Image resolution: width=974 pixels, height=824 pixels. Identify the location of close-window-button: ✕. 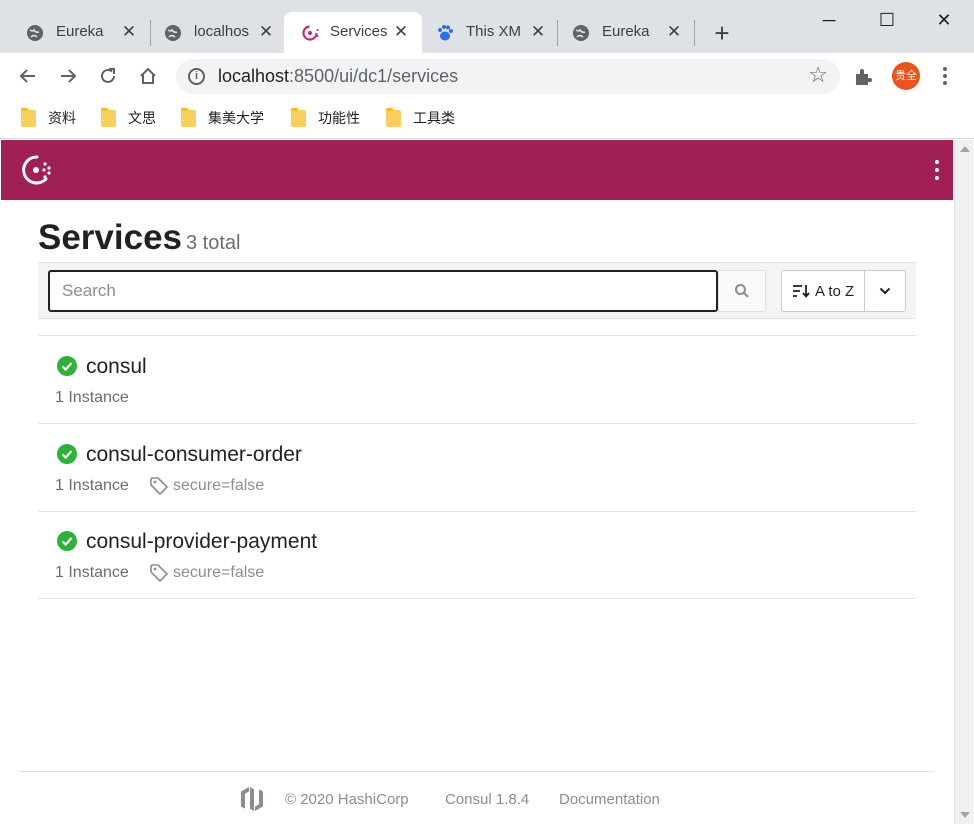
(944, 20).